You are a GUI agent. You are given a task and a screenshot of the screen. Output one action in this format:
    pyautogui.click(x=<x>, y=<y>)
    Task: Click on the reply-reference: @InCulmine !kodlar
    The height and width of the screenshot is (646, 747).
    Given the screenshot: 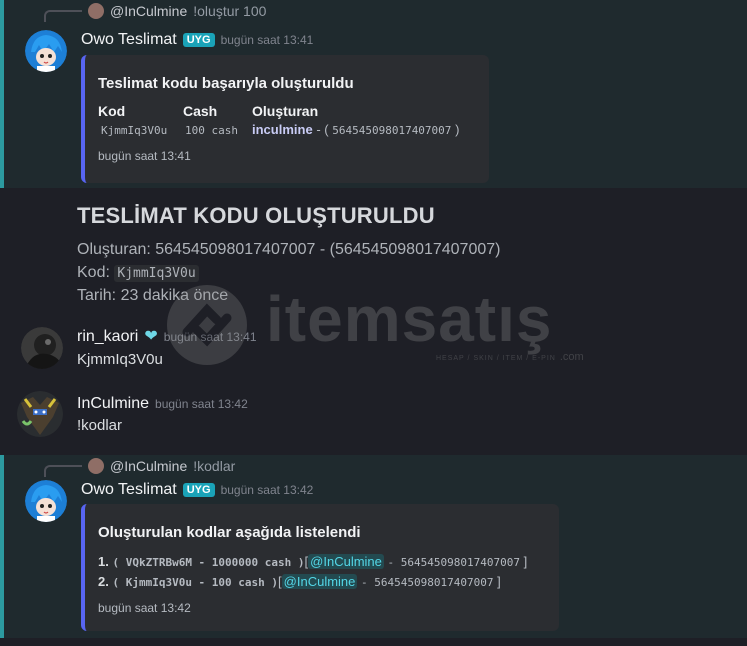 What is the action you would take?
    pyautogui.click(x=139, y=466)
    